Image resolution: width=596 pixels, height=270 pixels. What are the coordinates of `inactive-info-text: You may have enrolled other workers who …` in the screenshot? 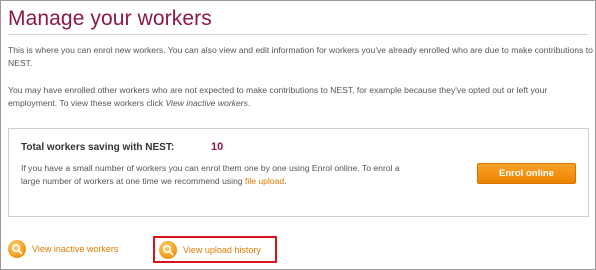 It's located at (278, 96).